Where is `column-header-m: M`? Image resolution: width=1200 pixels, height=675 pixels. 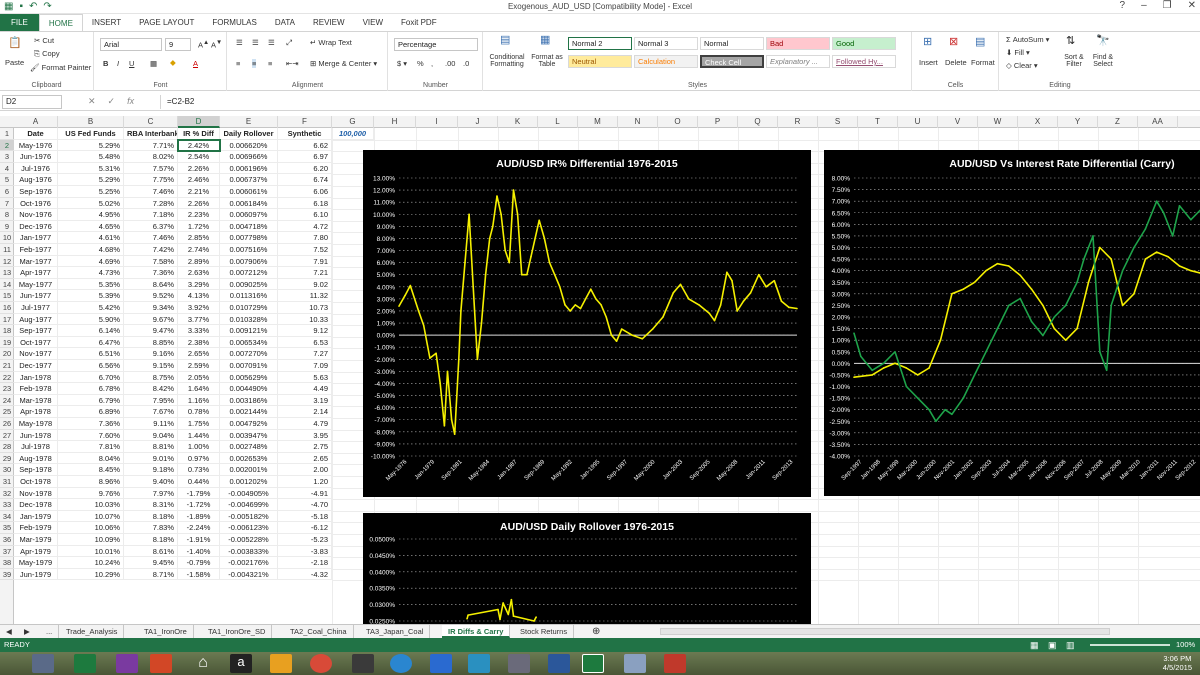
column-header-m: M is located at coordinates (598, 122).